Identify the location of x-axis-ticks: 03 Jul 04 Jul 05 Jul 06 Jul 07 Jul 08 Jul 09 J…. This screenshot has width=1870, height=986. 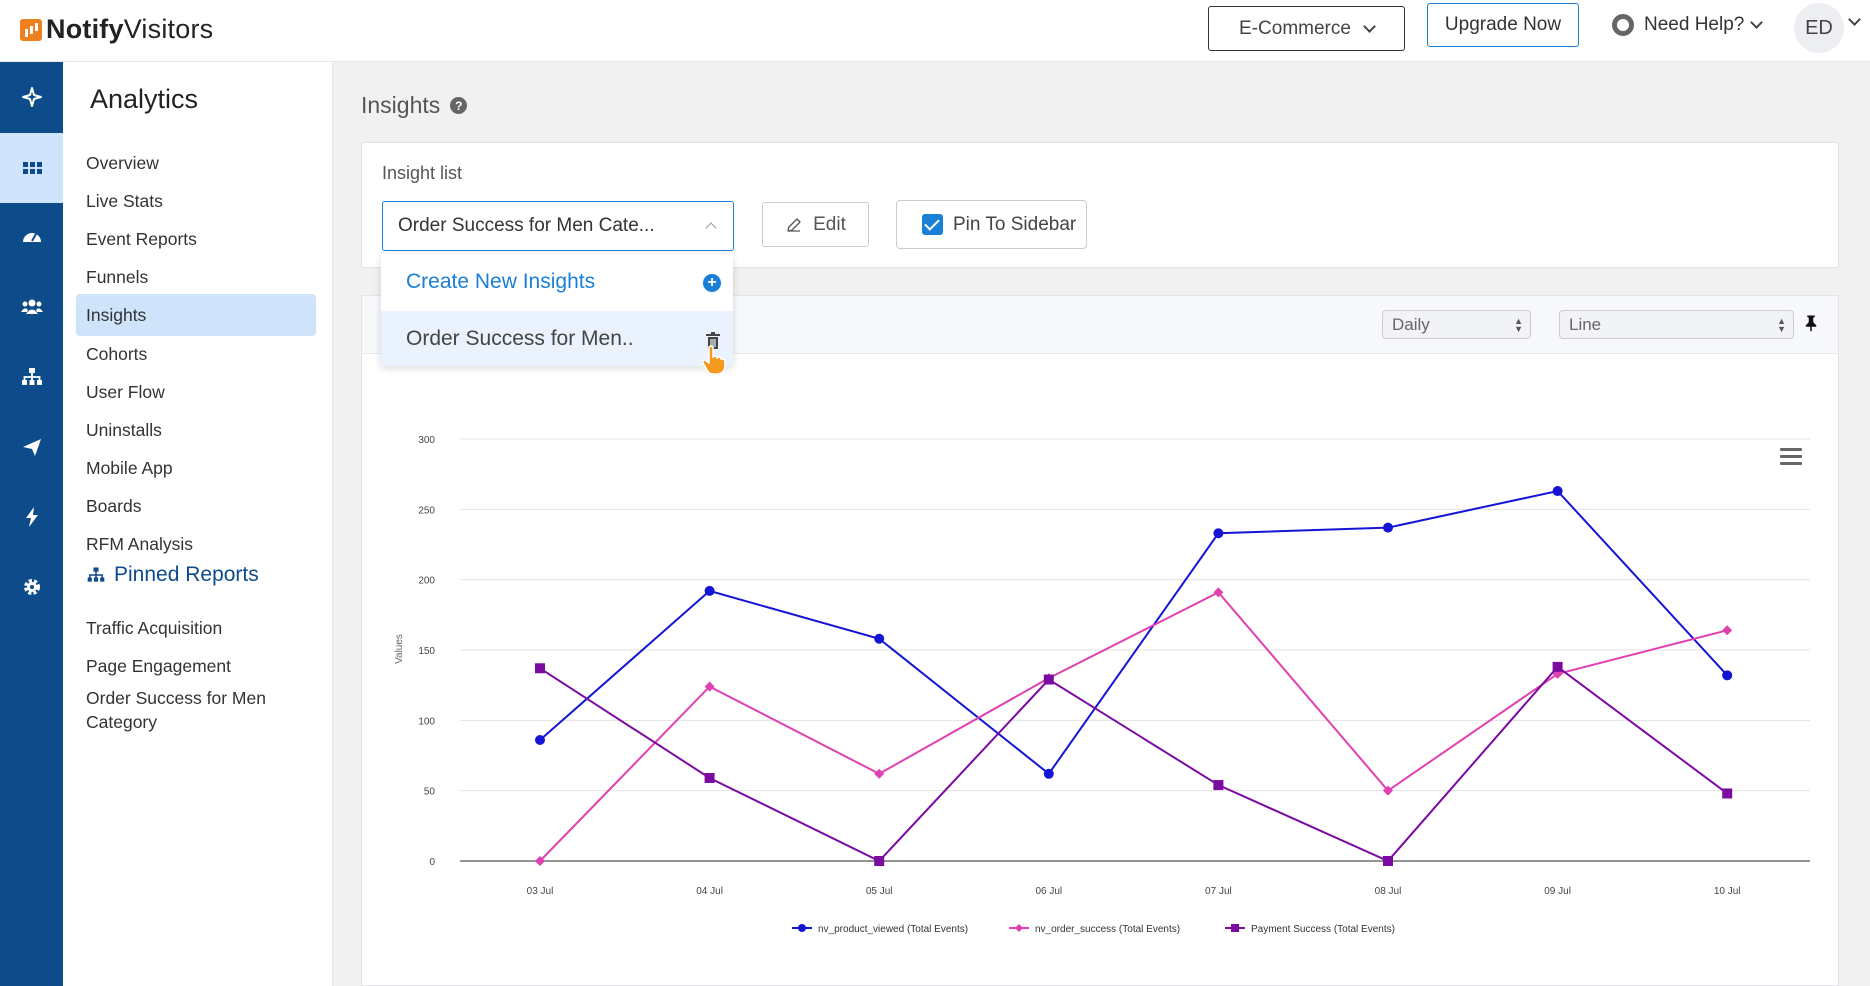
(1134, 891).